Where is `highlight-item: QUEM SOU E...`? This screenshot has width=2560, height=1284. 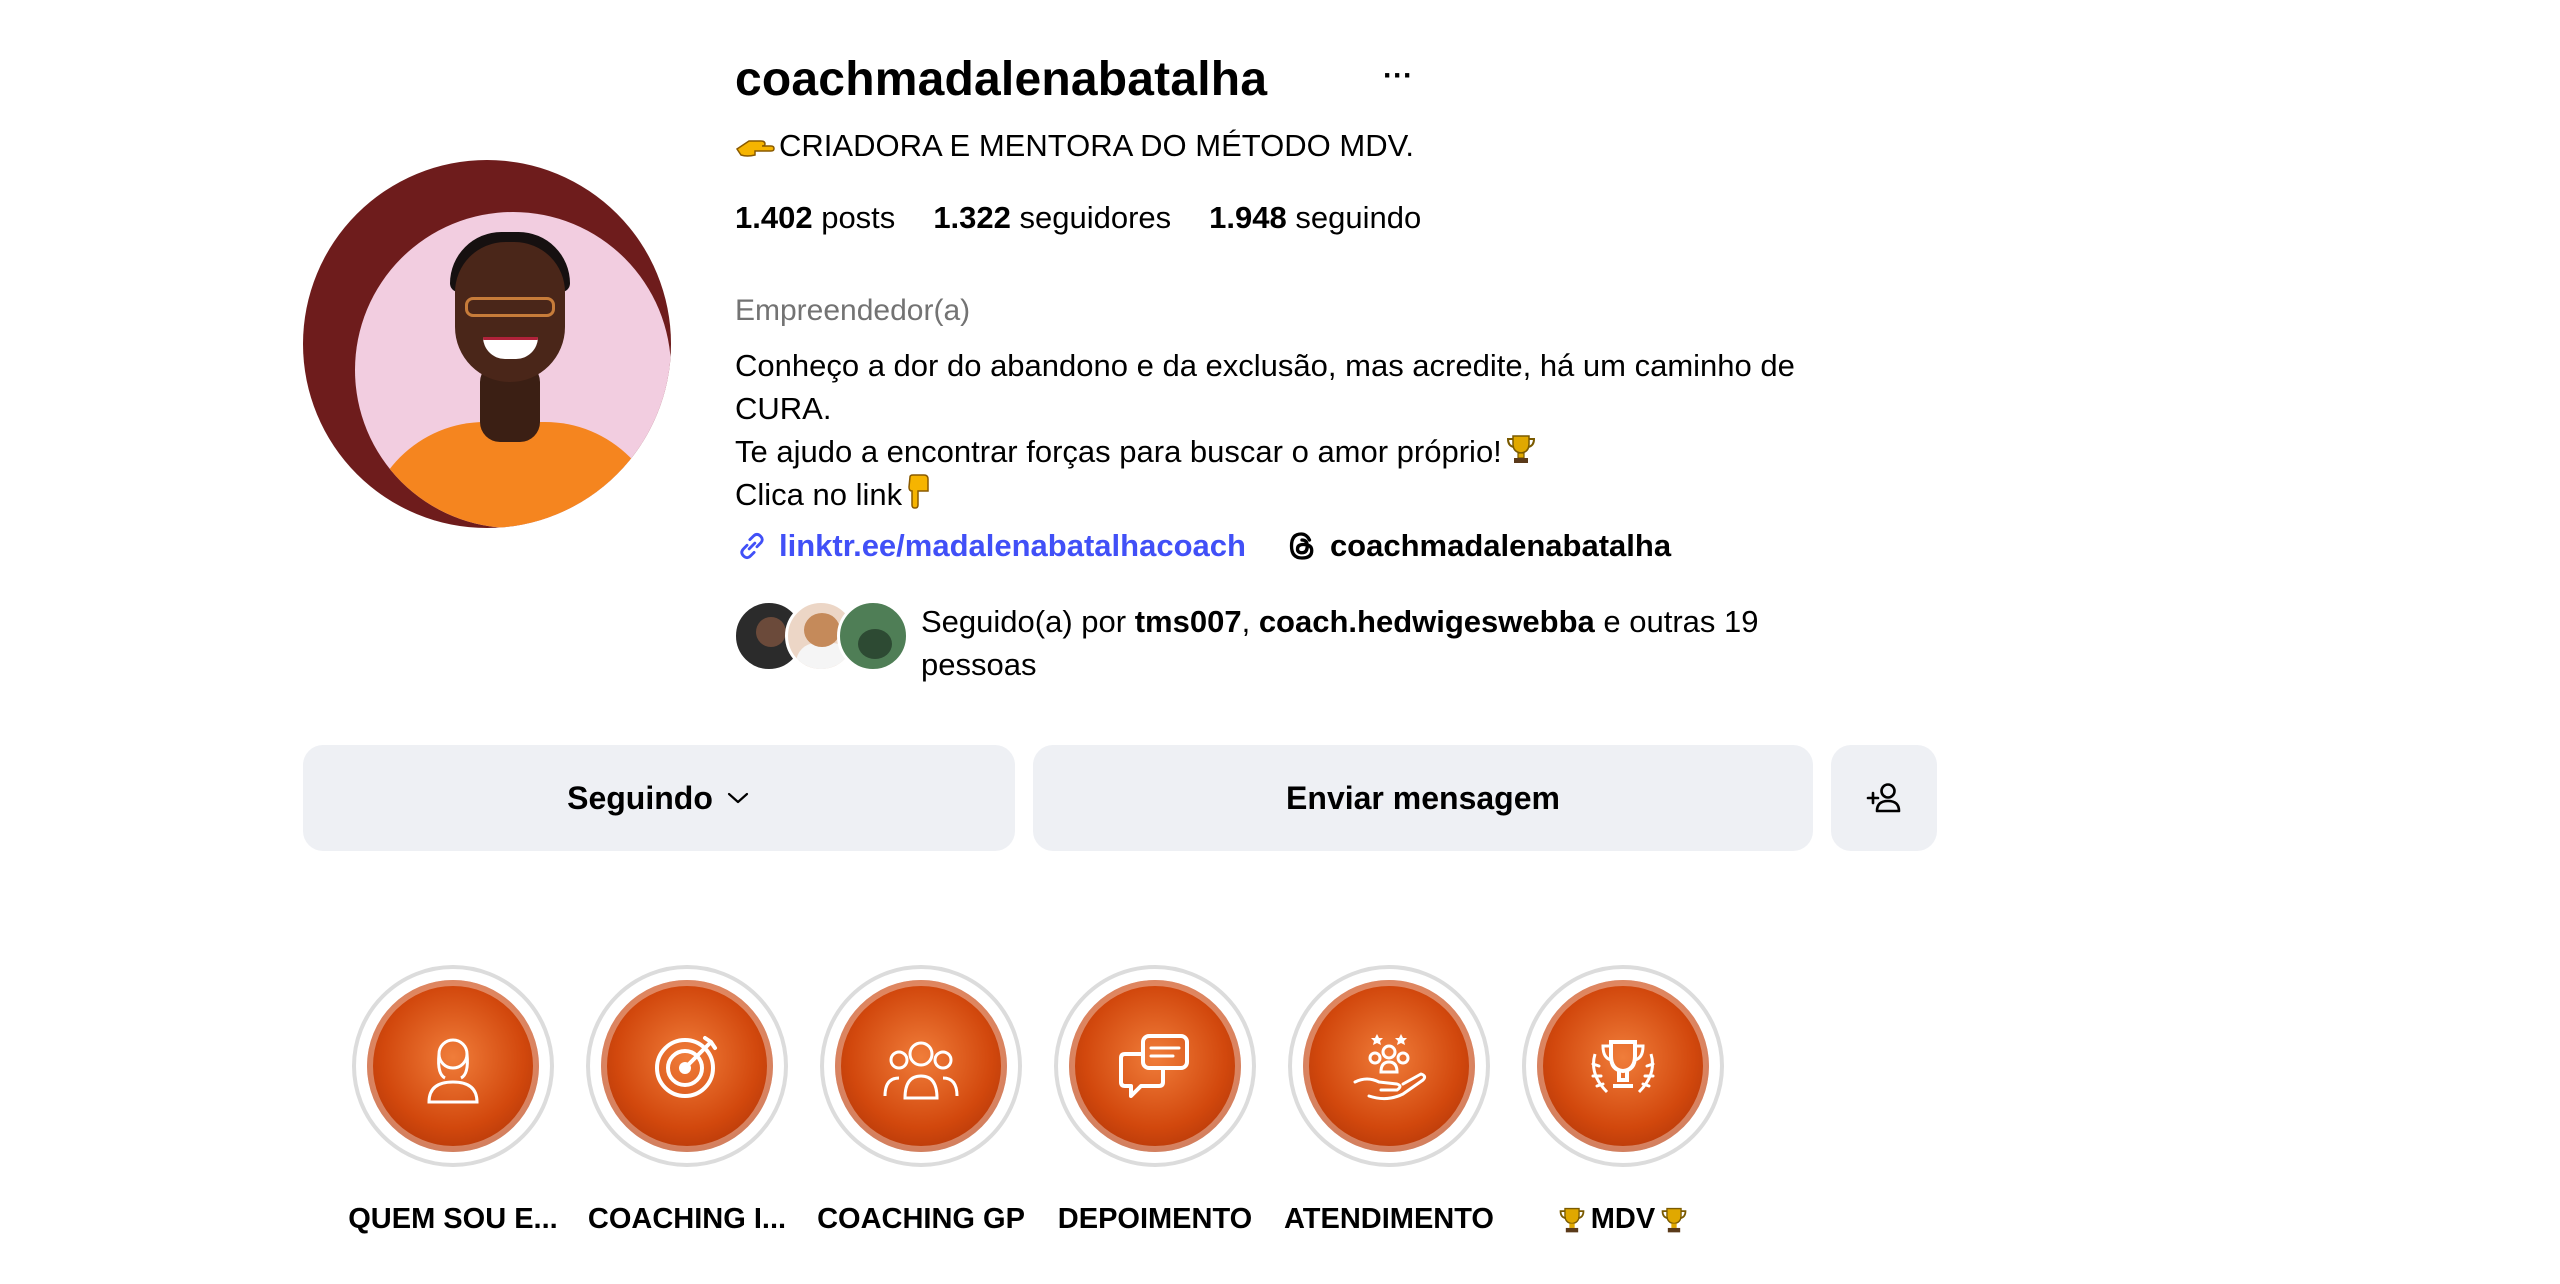
highlight-item: QUEM SOU E... is located at coordinates (453, 1100).